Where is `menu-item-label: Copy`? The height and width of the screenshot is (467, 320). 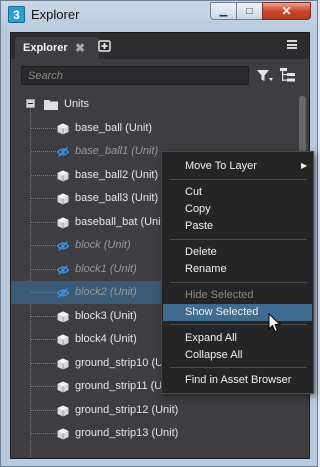
menu-item-label: Copy is located at coordinates (198, 209).